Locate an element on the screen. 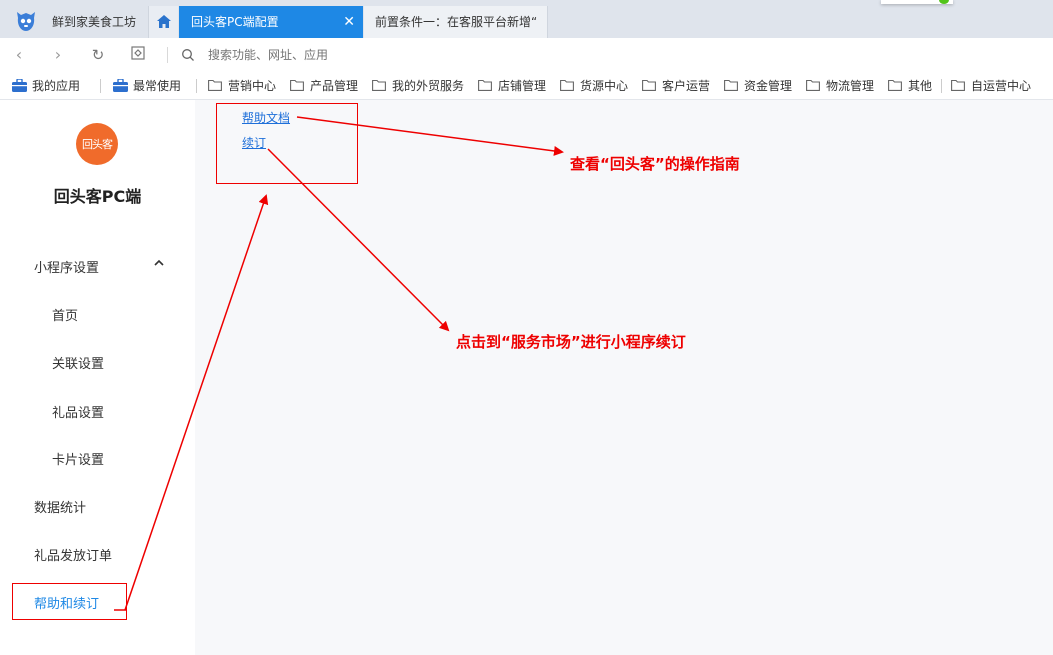  bookmark-label: 营销中心 is located at coordinates (252, 86).